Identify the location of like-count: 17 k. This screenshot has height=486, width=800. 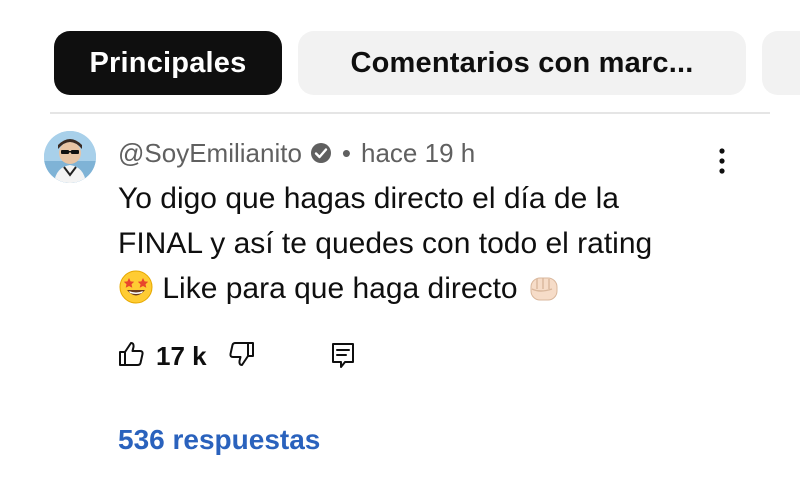
(181, 355).